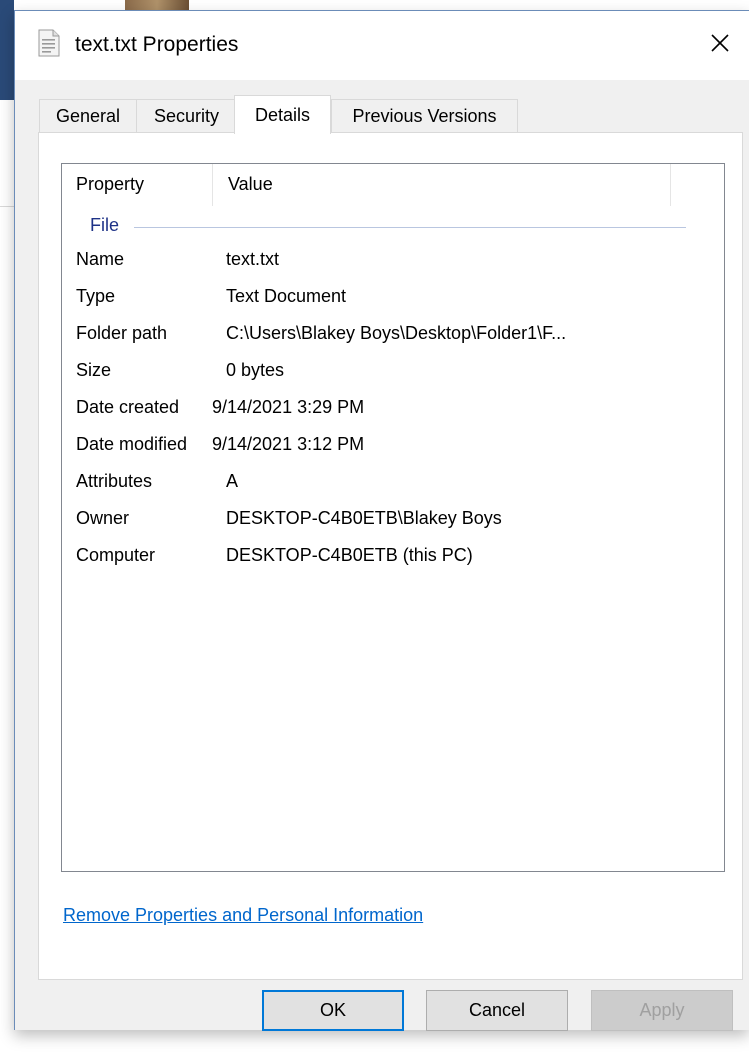 The image size is (749, 1053). Describe the element at coordinates (116, 555) in the screenshot. I see `property-name: Computer` at that location.